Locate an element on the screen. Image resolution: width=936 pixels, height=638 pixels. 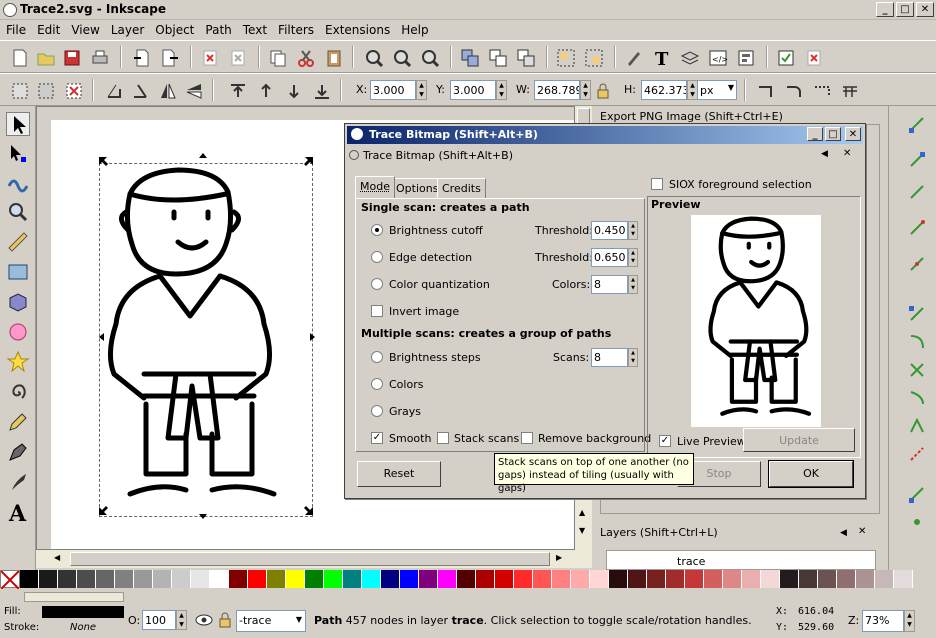
invert-image-checkbox is located at coordinates (377, 311).